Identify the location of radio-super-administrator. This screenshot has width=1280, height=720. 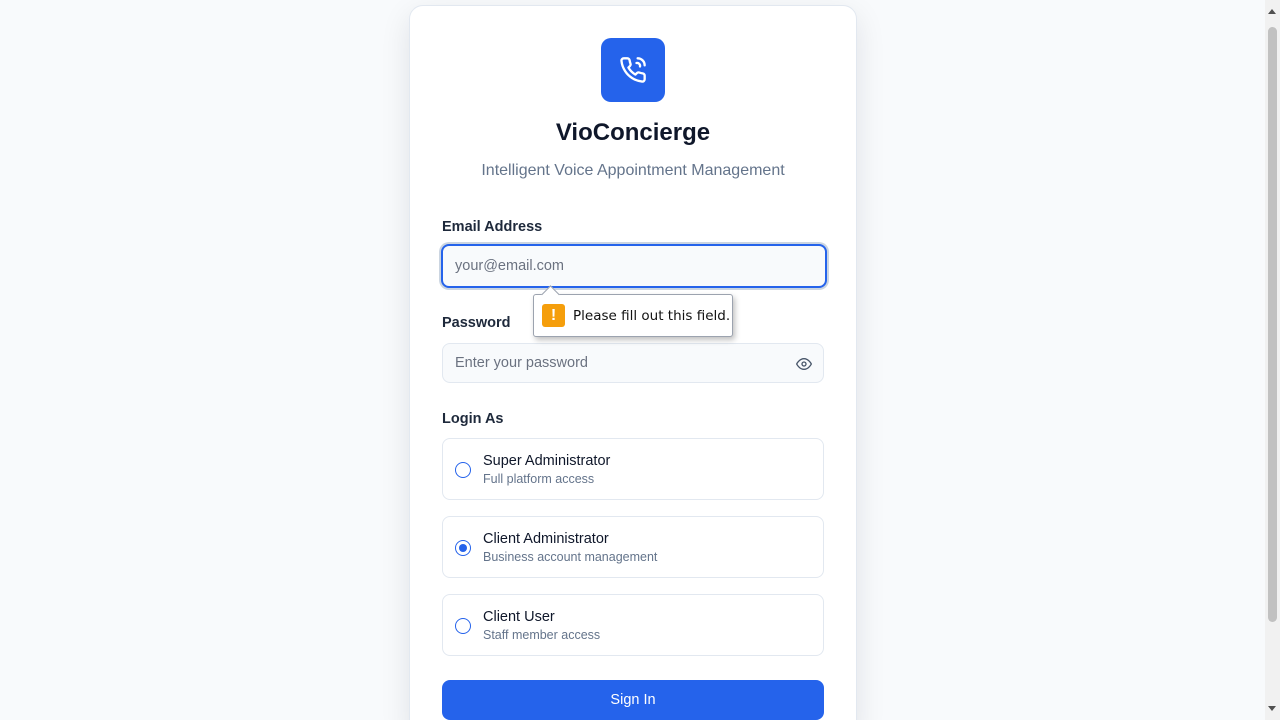
(463, 470).